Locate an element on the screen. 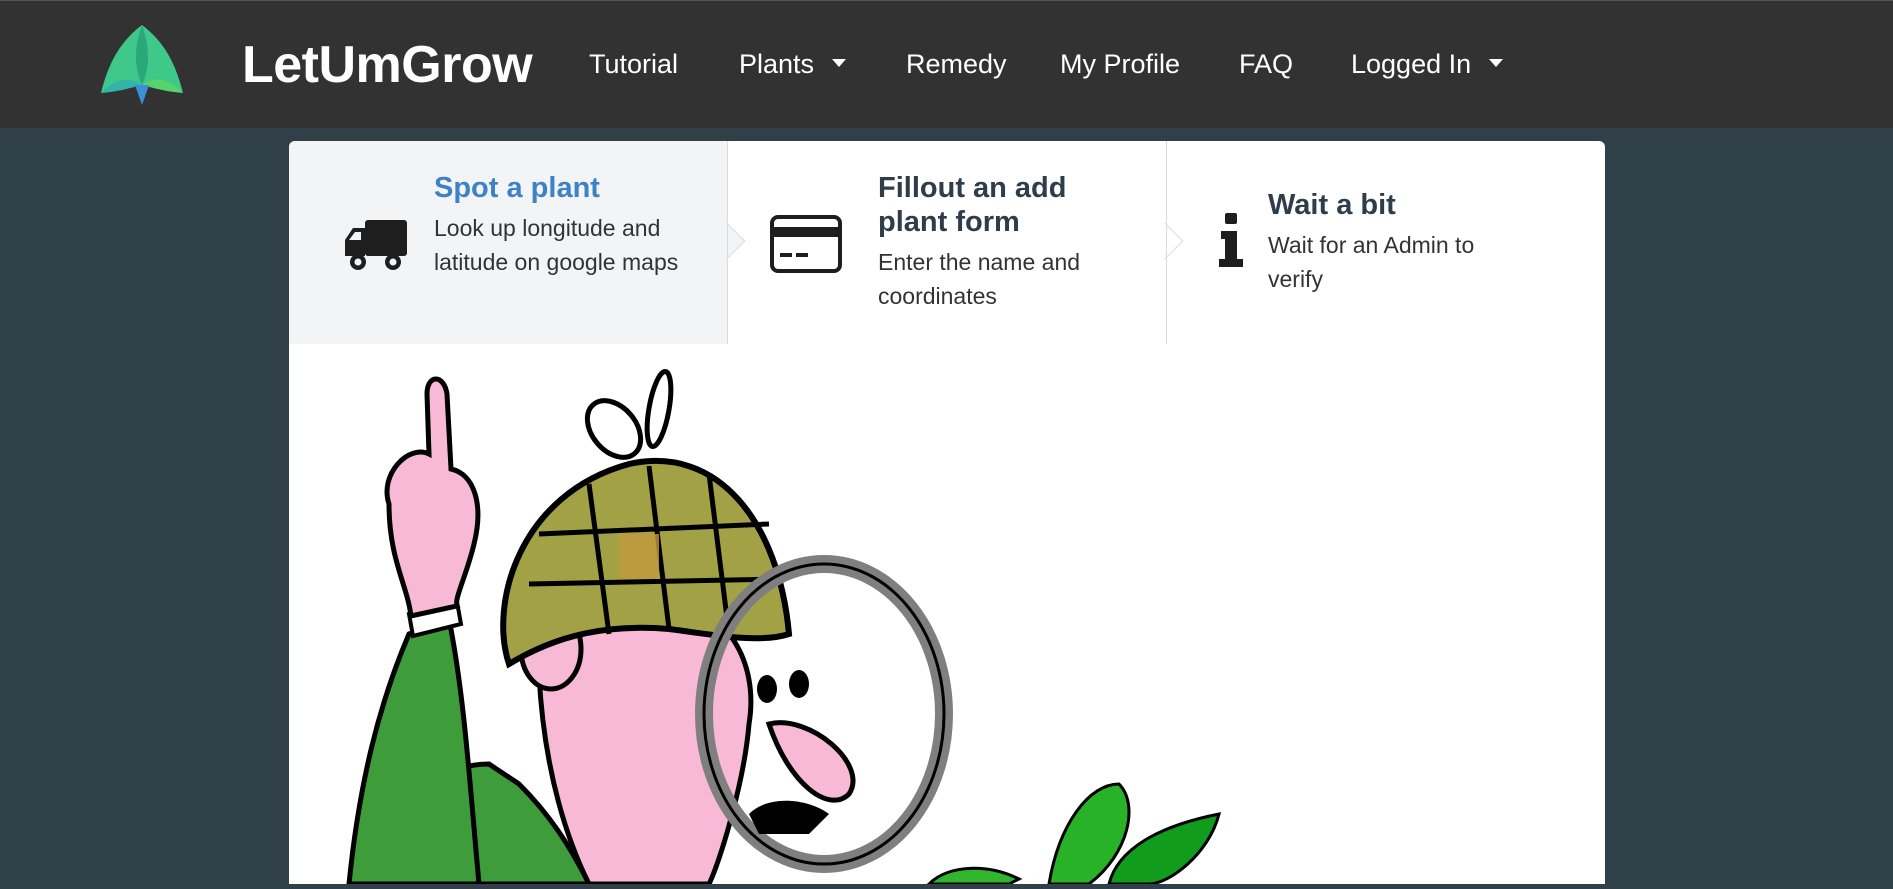 The image size is (1893, 889). step-description: Wait for an Admin to verify is located at coordinates (1371, 262).